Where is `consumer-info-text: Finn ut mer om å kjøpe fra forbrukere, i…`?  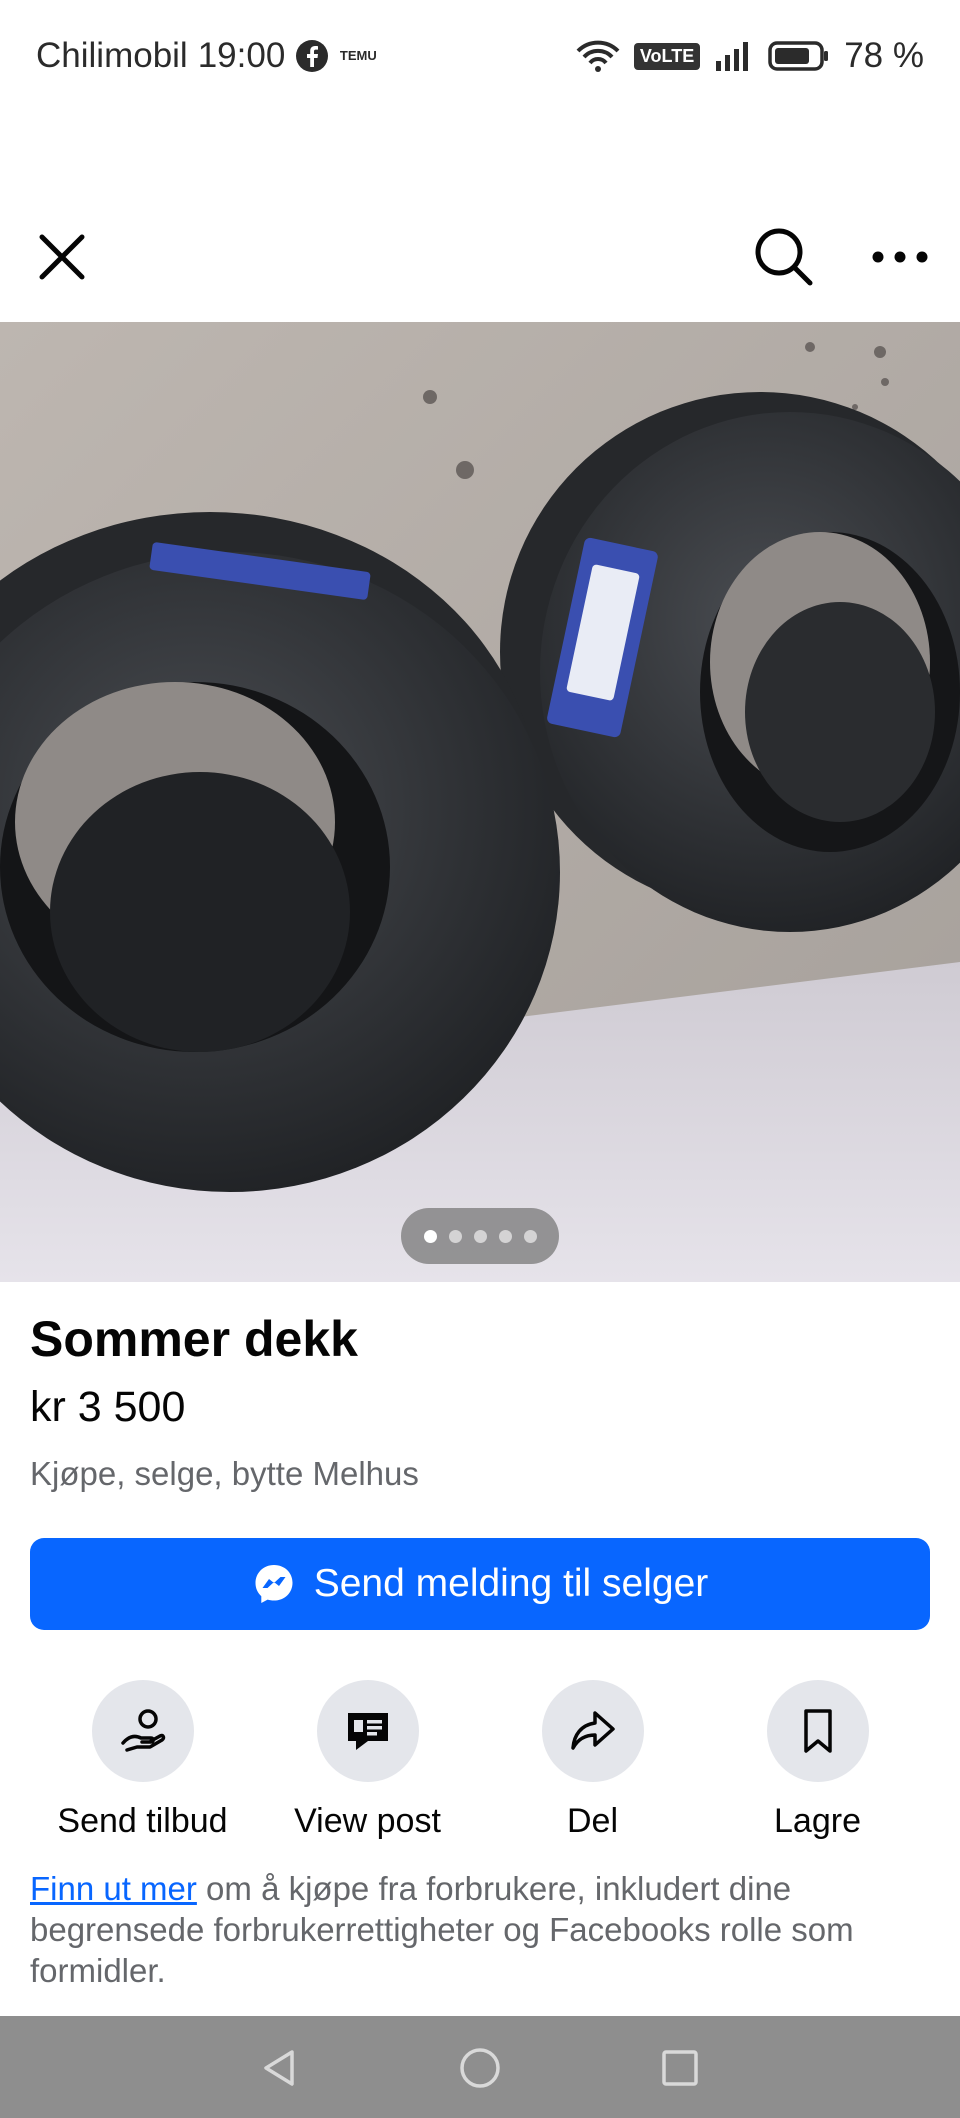 consumer-info-text: Finn ut mer om å kjøpe fra forbrukere, i… is located at coordinates (485, 1929).